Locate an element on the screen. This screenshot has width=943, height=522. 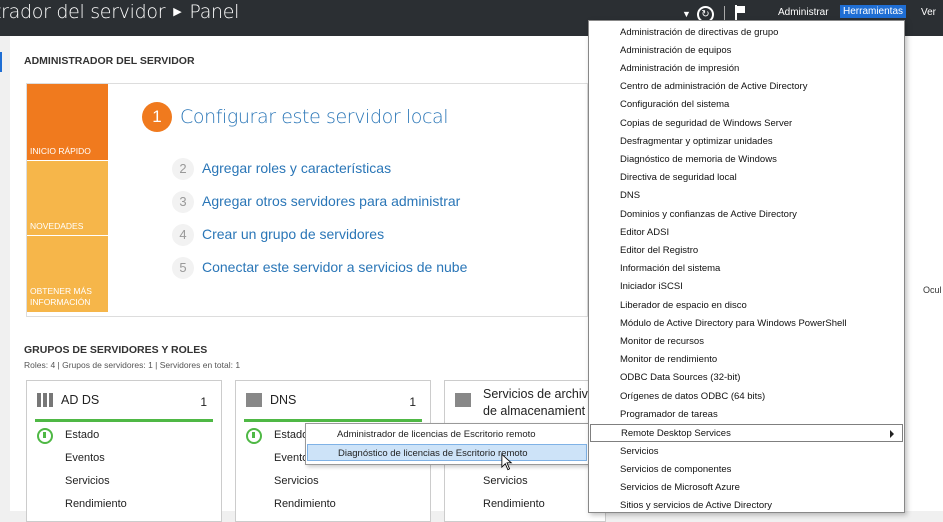
step-2-link: 2 Agregar roles y características is located at coordinates (281, 169).